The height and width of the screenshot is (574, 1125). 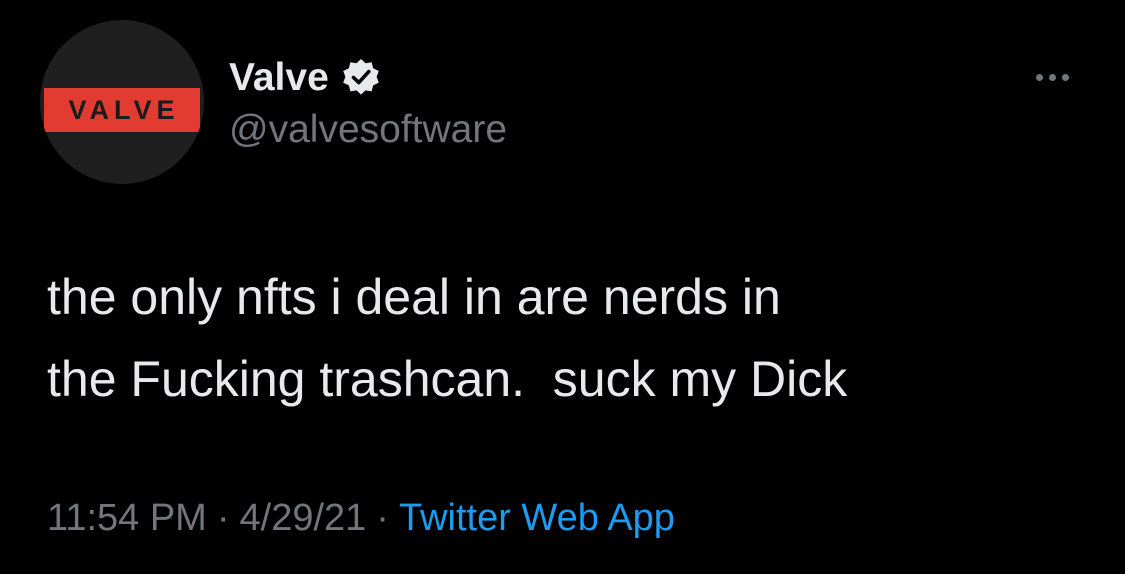 I want to click on more-options-button, so click(x=1052, y=77).